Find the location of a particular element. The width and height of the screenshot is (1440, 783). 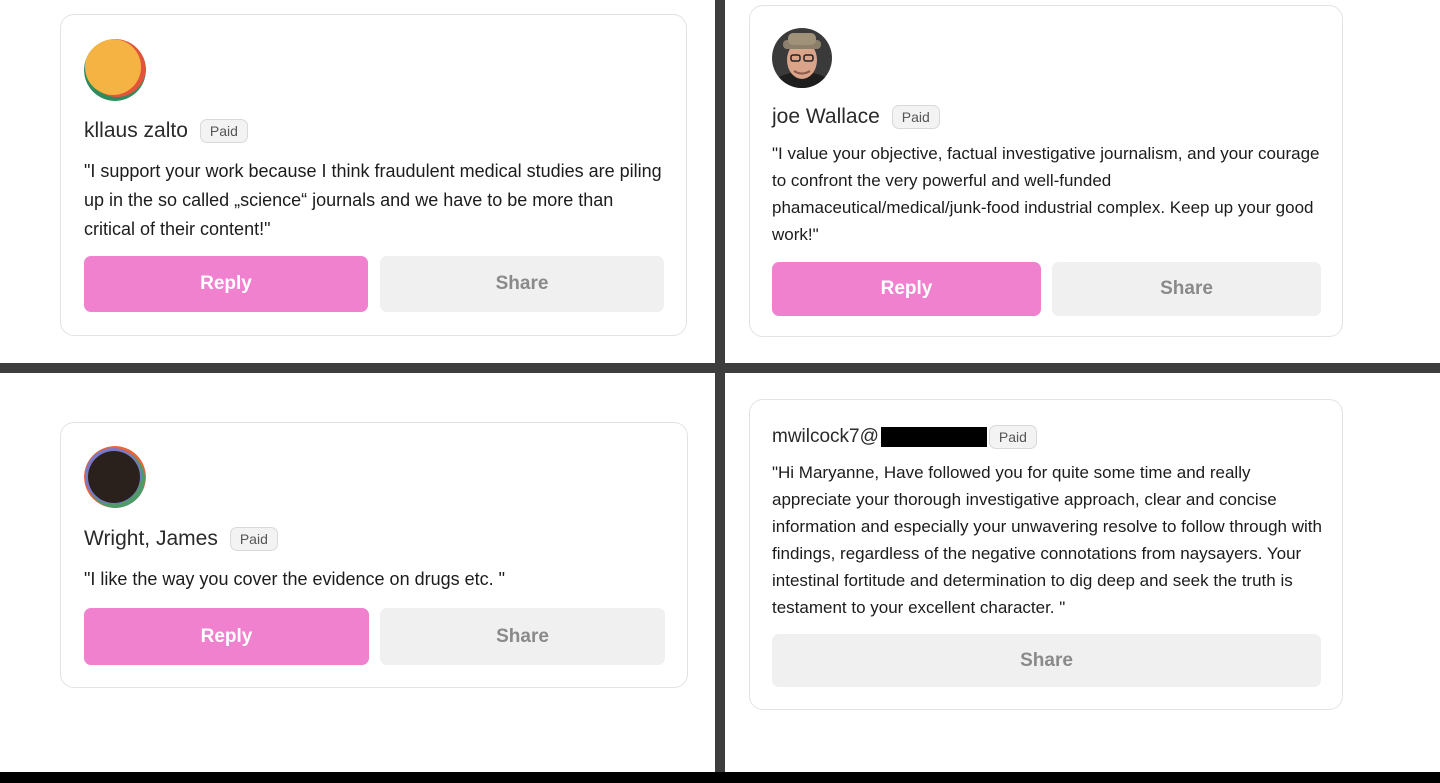

commenter-name: kllaus zalto is located at coordinates (136, 131).